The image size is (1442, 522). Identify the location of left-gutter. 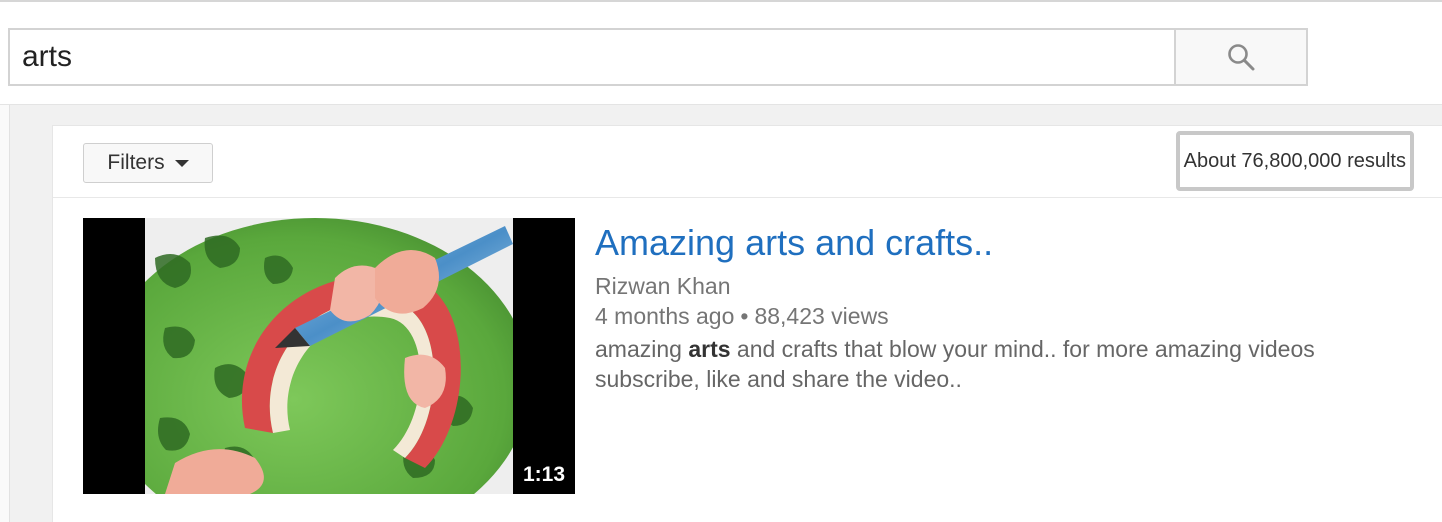
(5, 313).